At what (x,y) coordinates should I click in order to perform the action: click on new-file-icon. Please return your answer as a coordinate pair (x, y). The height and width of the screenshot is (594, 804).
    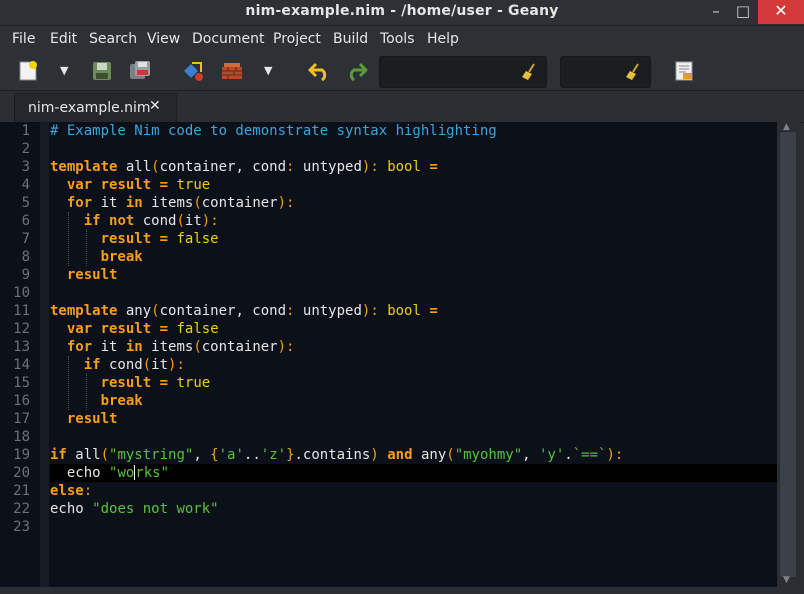
    Looking at the image, I should click on (28, 71).